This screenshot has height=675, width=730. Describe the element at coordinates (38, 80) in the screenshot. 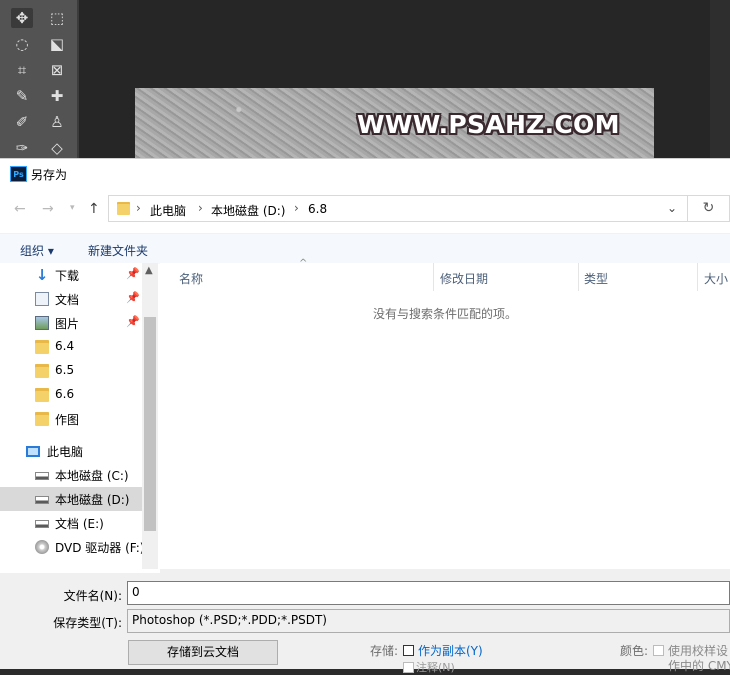

I see `photoshop-toolbar: ✥ ⬚ ◌ ⬕ ⌗ ⊠ ✎ ✚ ✐ ♙ ✑ ◇` at that location.